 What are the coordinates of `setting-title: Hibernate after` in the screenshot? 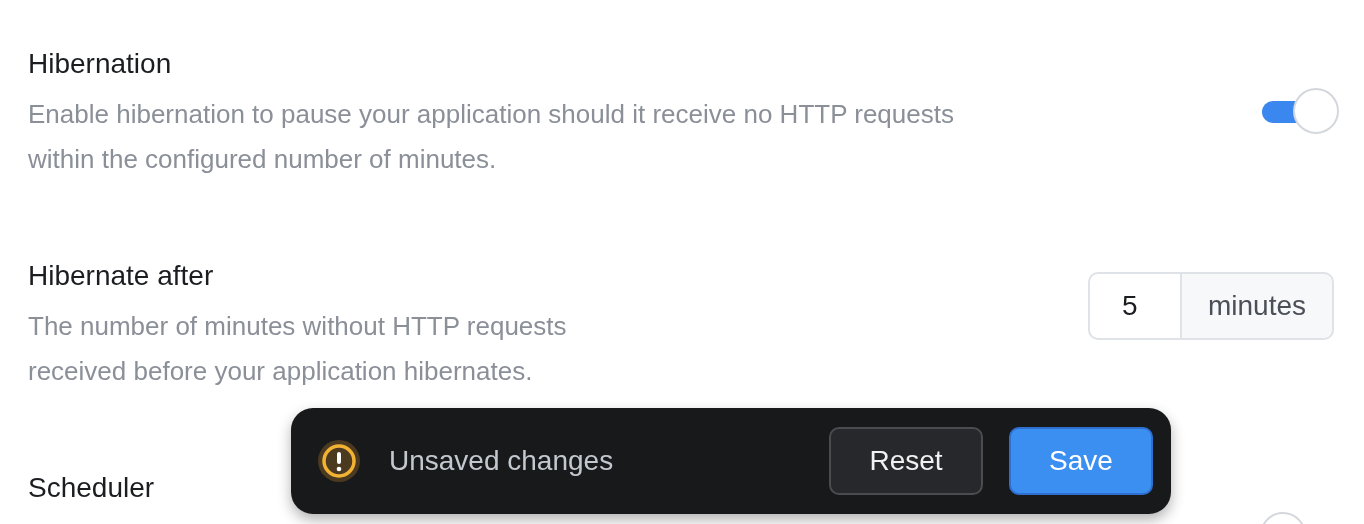 It's located at (121, 276).